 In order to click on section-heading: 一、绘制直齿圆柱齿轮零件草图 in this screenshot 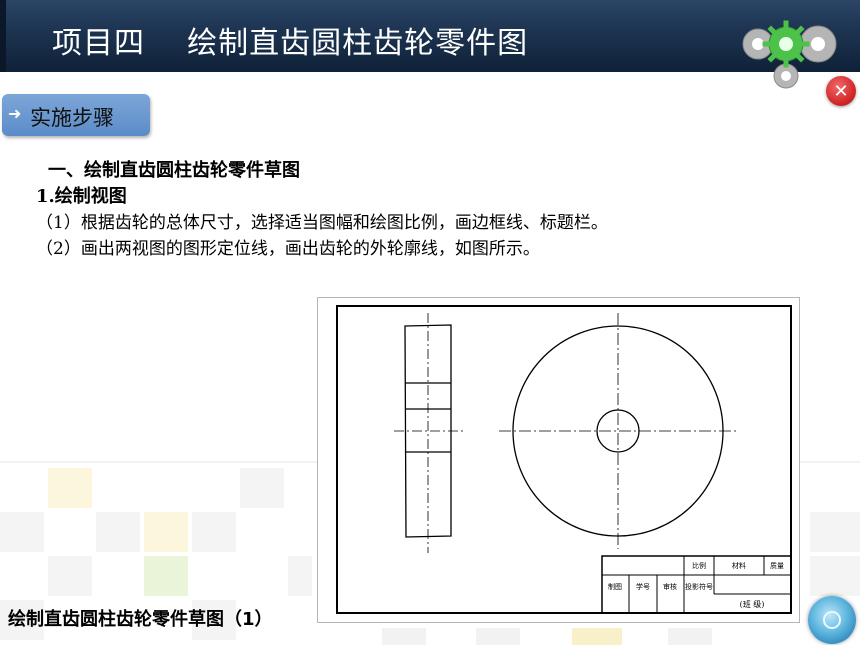, I will do `click(174, 170)`.